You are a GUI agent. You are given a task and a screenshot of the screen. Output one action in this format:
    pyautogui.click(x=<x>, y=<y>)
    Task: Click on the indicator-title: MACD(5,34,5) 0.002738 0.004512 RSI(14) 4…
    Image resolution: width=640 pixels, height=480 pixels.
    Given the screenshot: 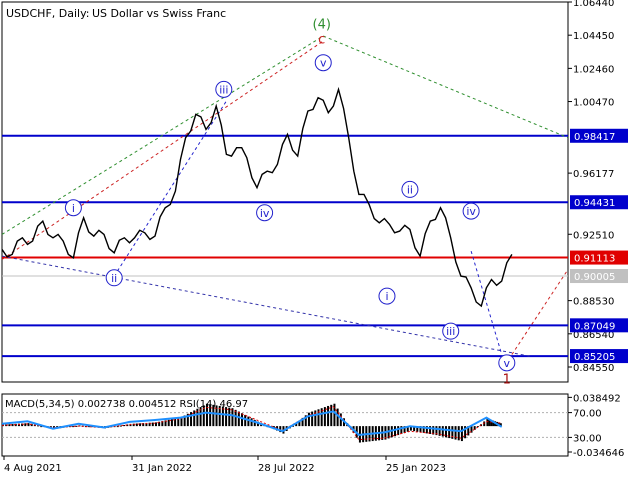 What is the action you would take?
    pyautogui.click(x=126, y=404)
    